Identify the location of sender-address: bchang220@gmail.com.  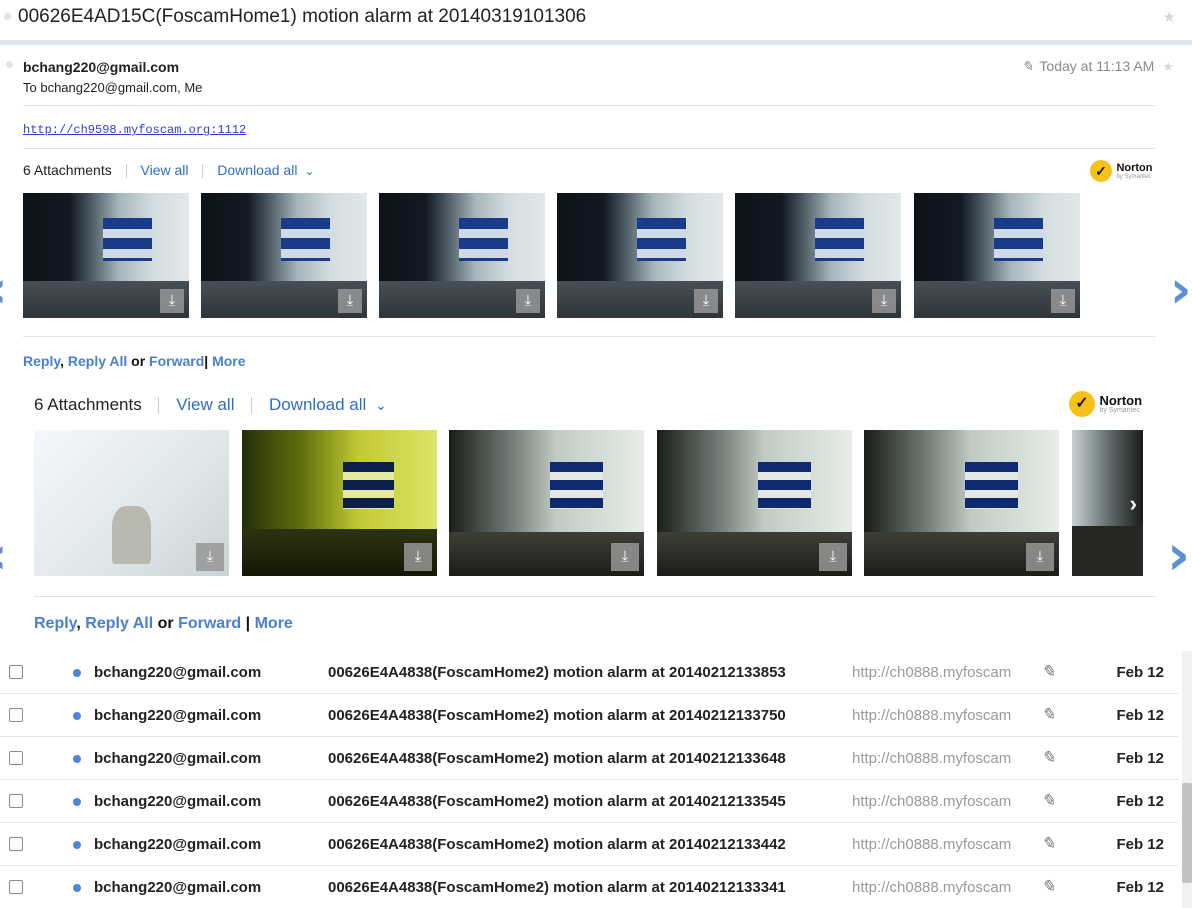
(101, 67).